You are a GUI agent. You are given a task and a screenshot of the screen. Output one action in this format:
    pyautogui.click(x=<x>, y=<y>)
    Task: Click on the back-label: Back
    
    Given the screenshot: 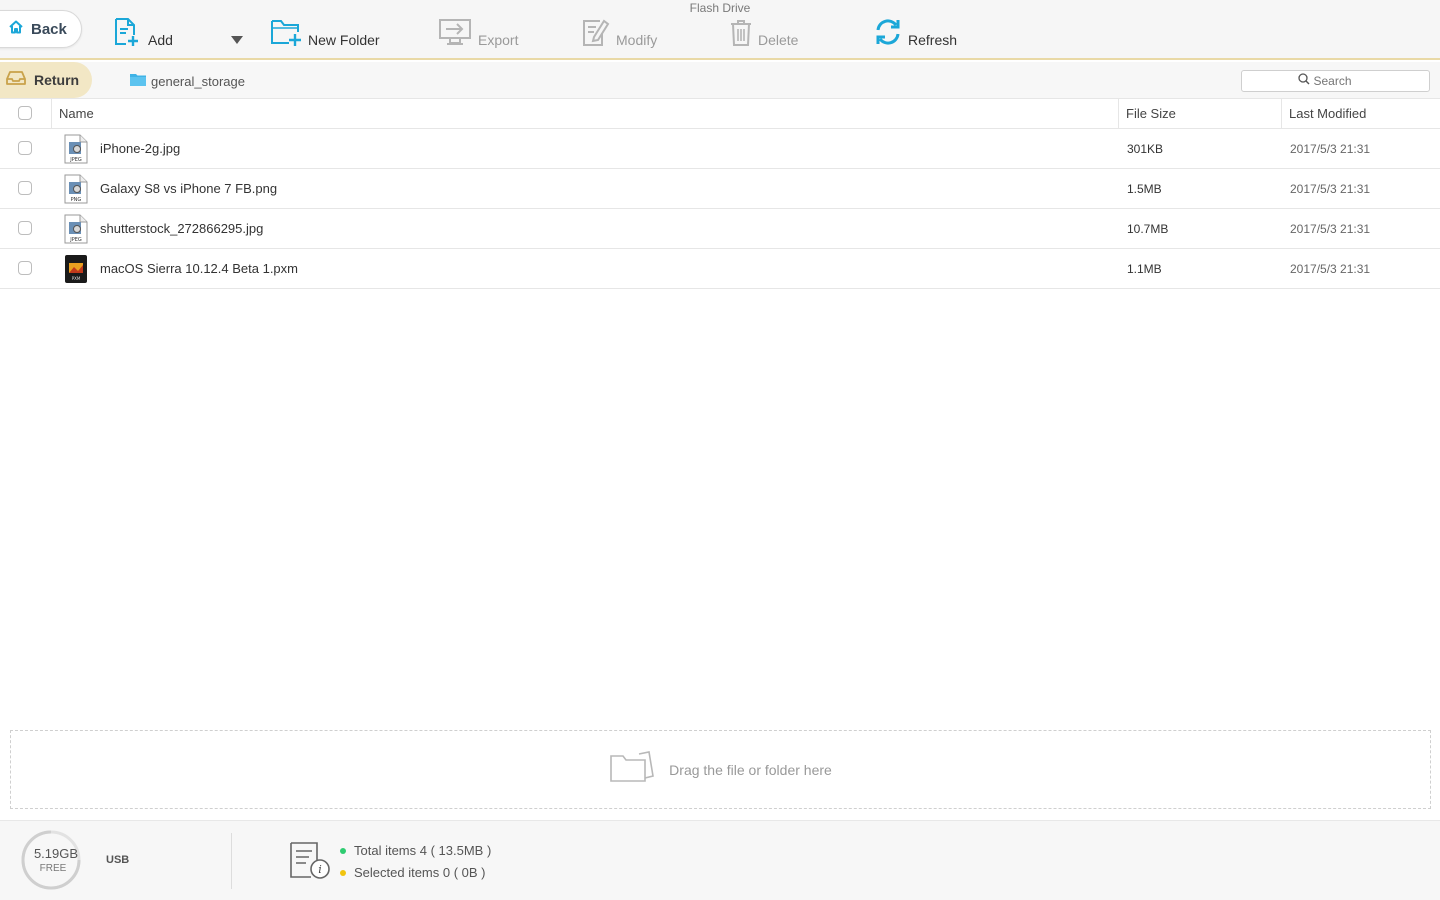 What is the action you would take?
    pyautogui.click(x=49, y=29)
    